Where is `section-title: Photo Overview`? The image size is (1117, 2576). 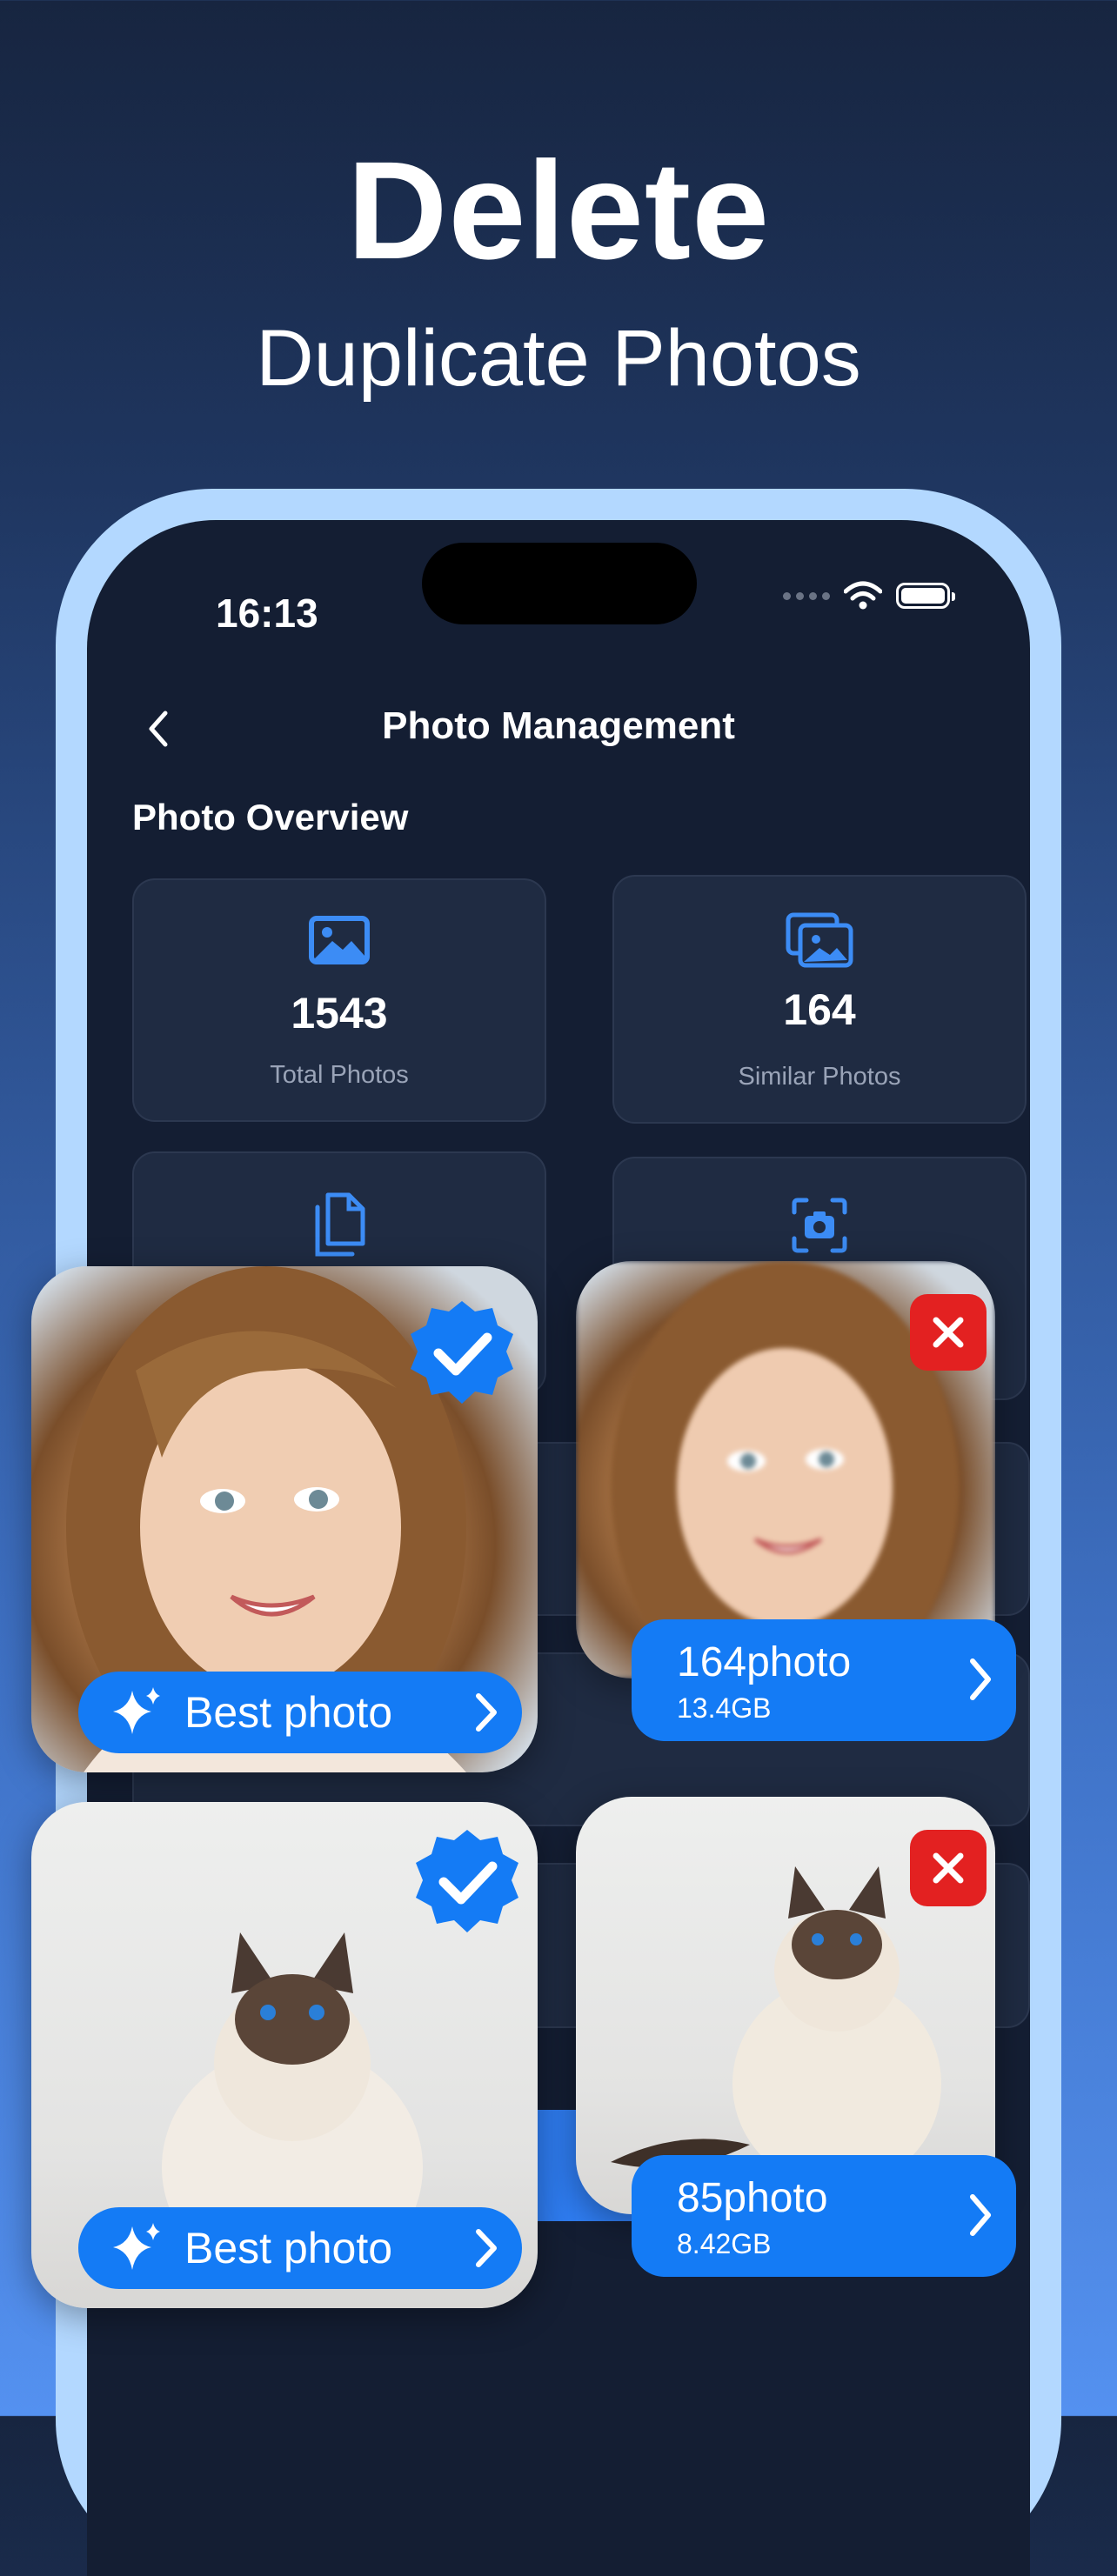 section-title: Photo Overview is located at coordinates (270, 817).